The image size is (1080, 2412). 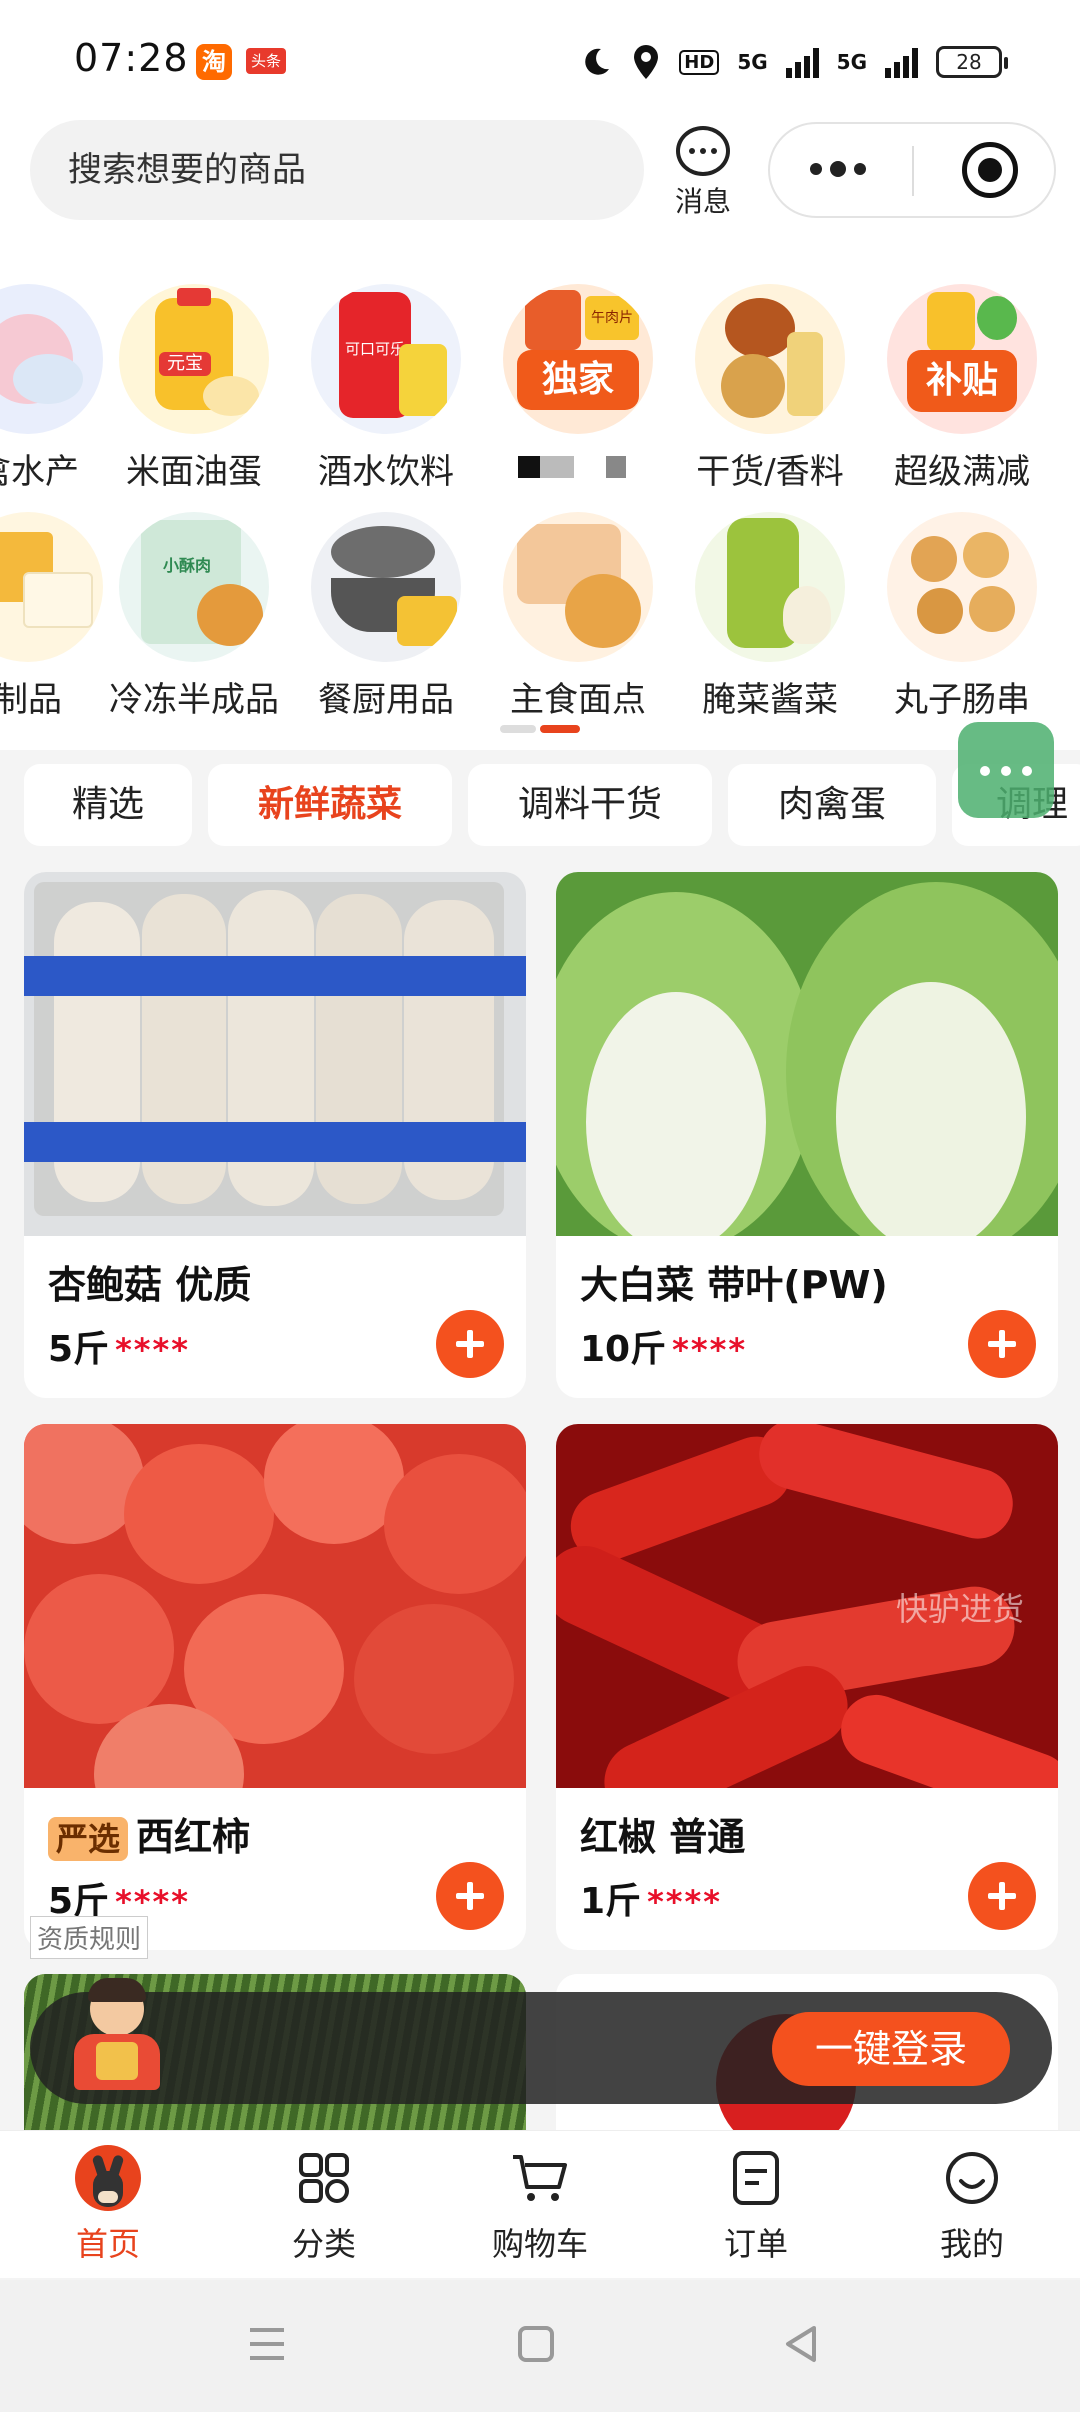 What do you see at coordinates (194, 616) in the screenshot?
I see `category-frozen: 小酥肉 冷冻半成品` at bounding box center [194, 616].